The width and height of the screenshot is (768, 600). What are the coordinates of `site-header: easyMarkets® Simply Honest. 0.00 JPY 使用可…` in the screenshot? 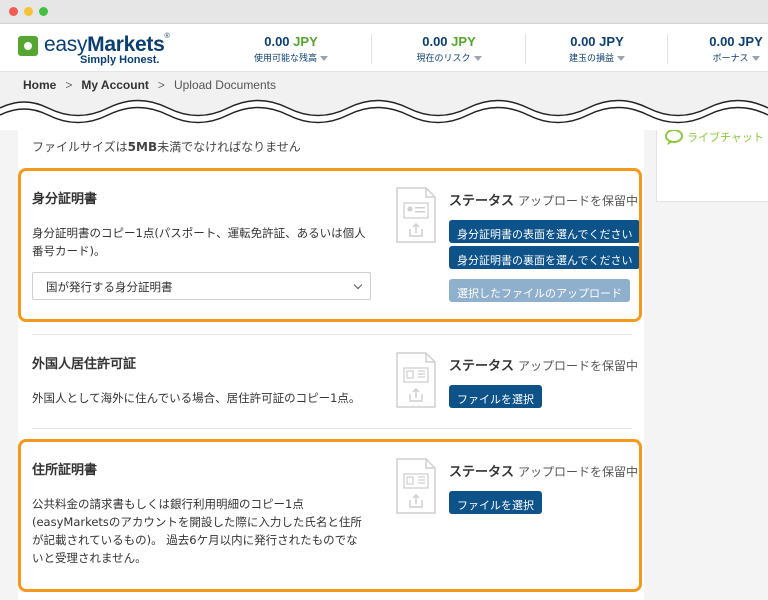 It's located at (384, 48).